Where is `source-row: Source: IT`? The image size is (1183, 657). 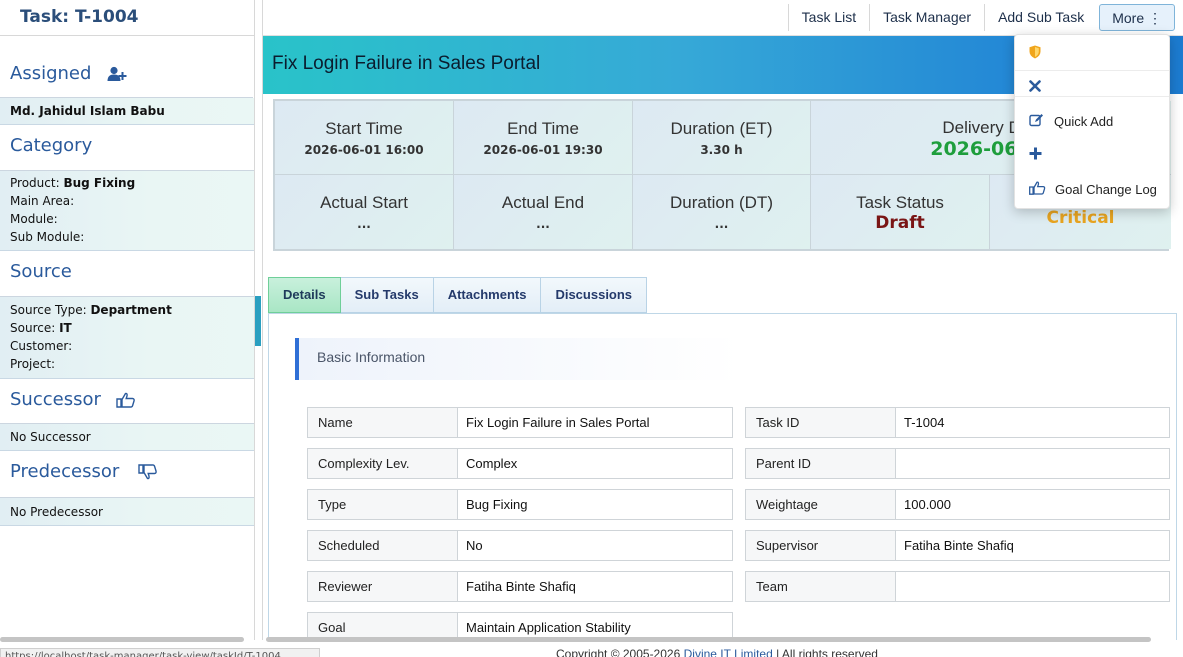
source-row: Source: IT is located at coordinates (41, 328).